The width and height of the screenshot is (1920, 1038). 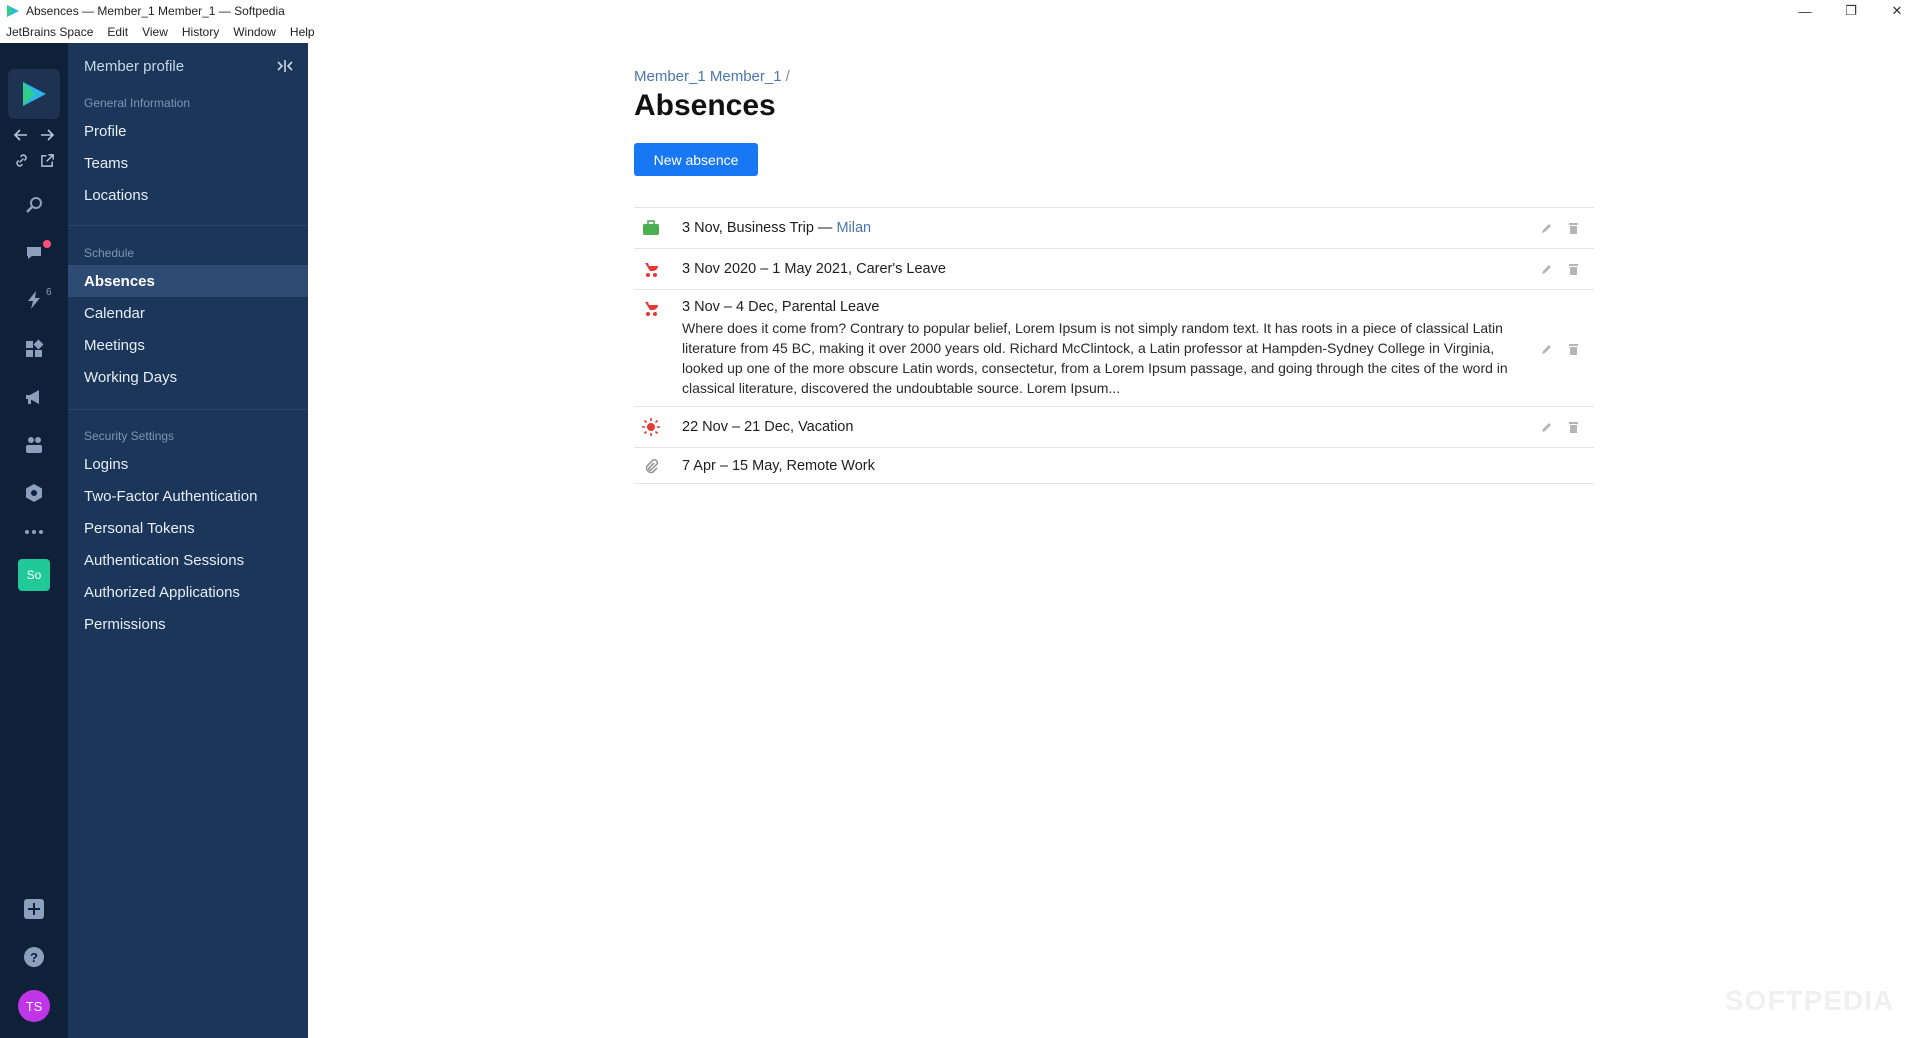 I want to click on close-button: ✕, so click(x=1897, y=11).